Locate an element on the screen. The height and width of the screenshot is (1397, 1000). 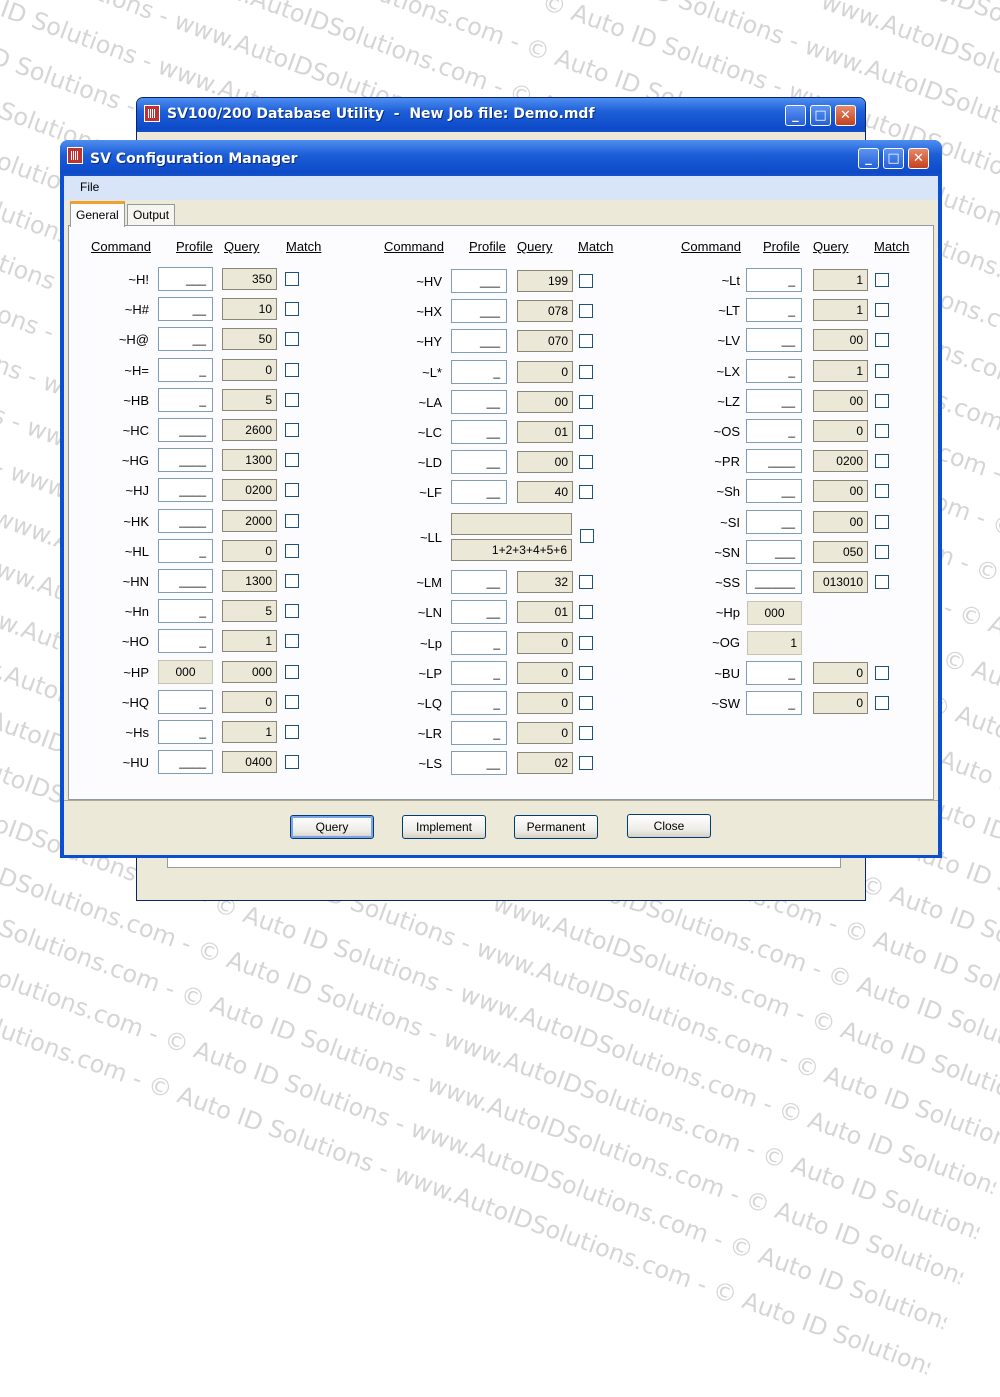
implement-button: Implement is located at coordinates (444, 827).